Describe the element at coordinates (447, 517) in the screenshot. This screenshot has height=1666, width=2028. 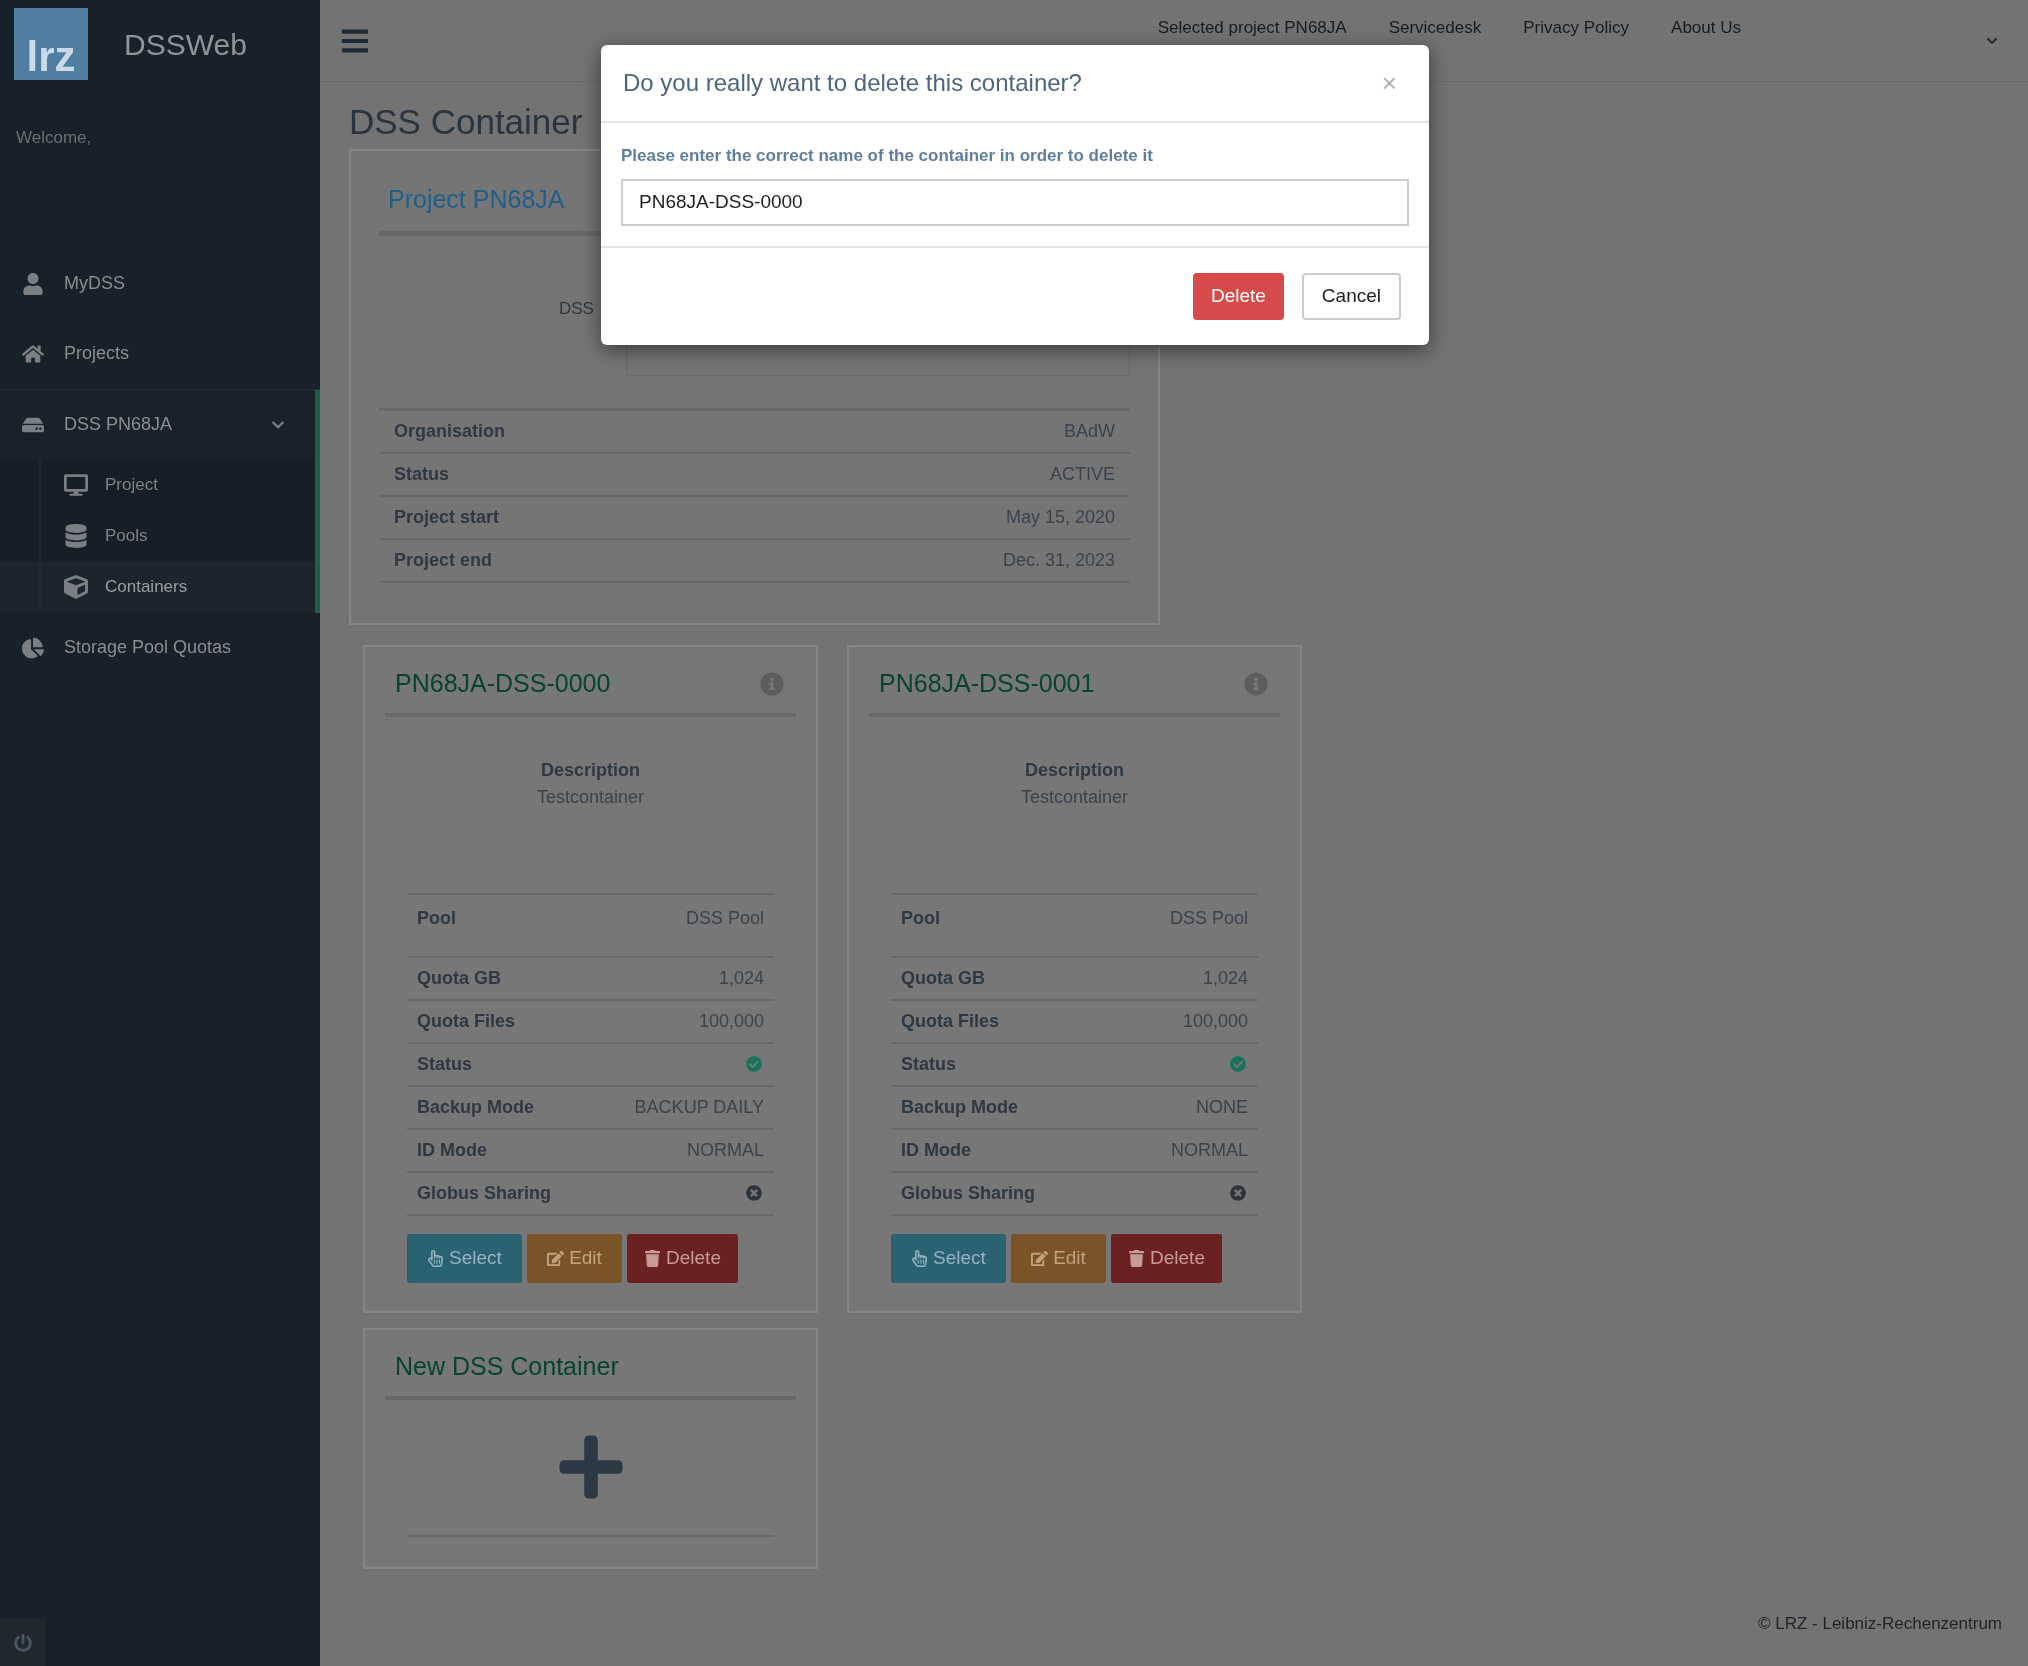
I see `row-label: Project start` at that location.